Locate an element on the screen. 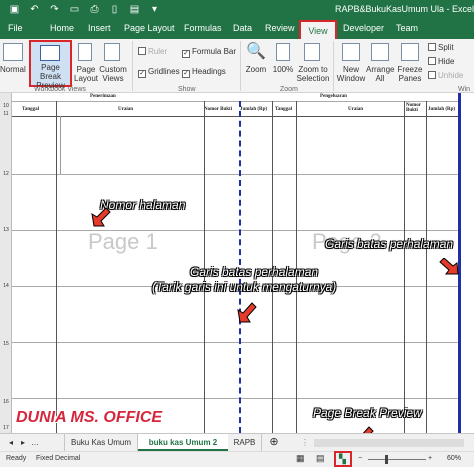 This screenshot has width=474, height=467. status-fixed-decimal: Fixed Decimal is located at coordinates (58, 458).